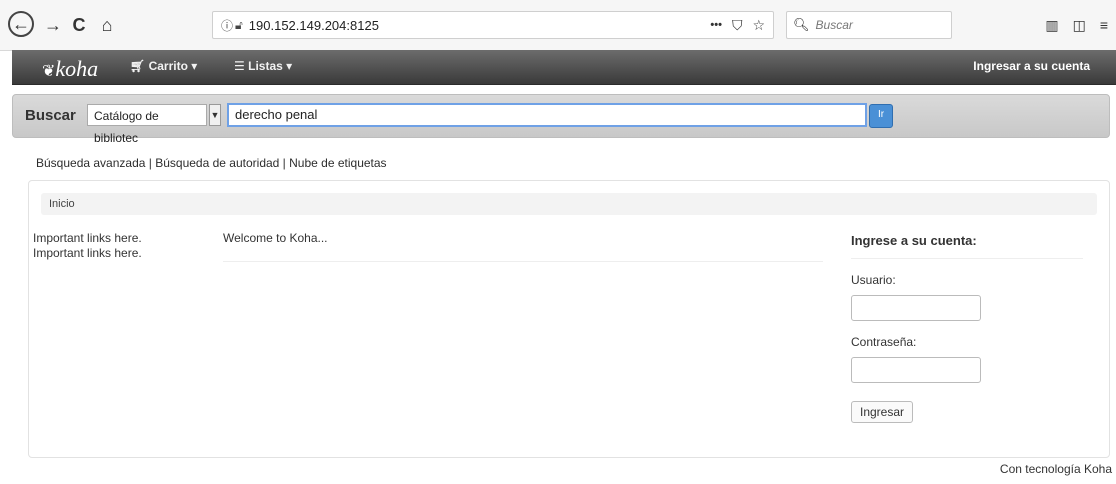 This screenshot has height=484, width=1116. What do you see at coordinates (758, 25) in the screenshot?
I see `bookmark-star-icon: ☆` at bounding box center [758, 25].